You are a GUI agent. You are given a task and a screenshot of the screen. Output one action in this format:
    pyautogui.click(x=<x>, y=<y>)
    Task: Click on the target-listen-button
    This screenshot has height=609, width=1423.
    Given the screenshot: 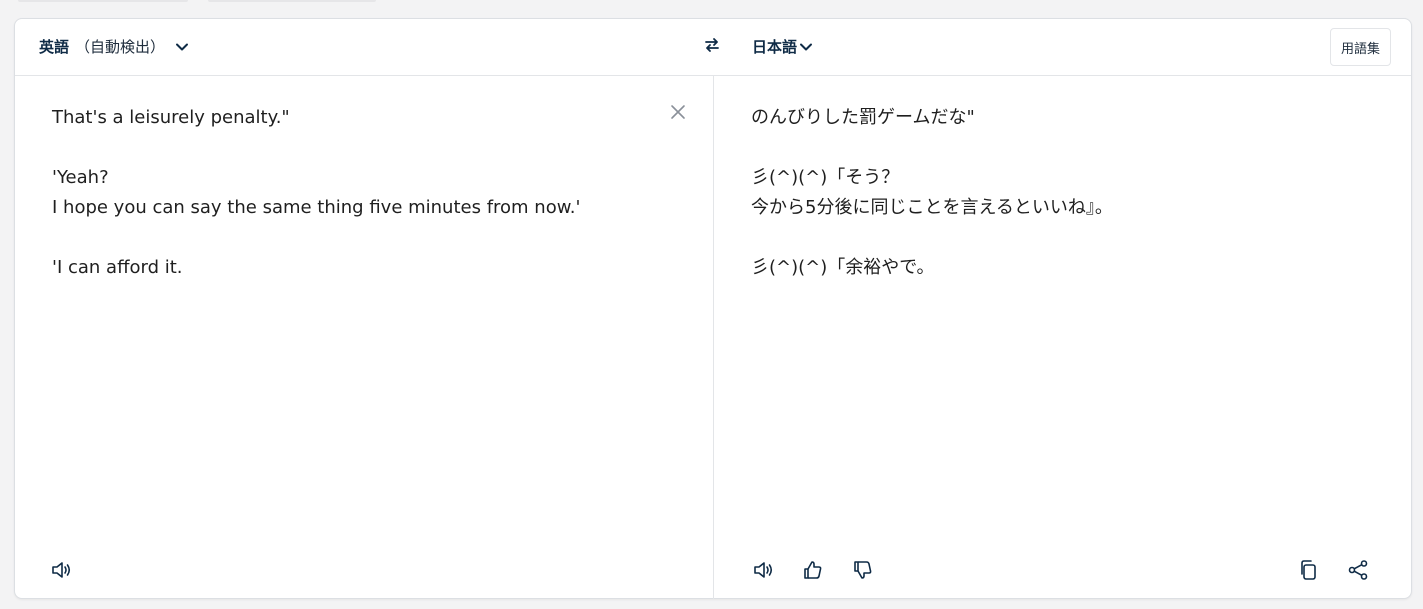 What is the action you would take?
    pyautogui.click(x=763, y=570)
    